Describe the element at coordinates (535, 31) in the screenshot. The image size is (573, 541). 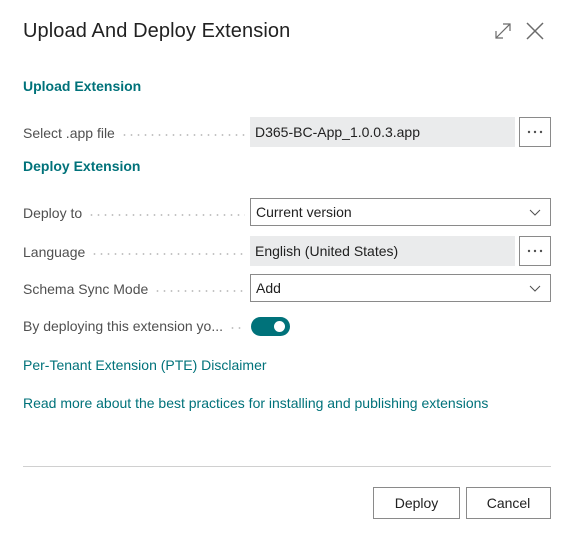
I see `close-icon` at that location.